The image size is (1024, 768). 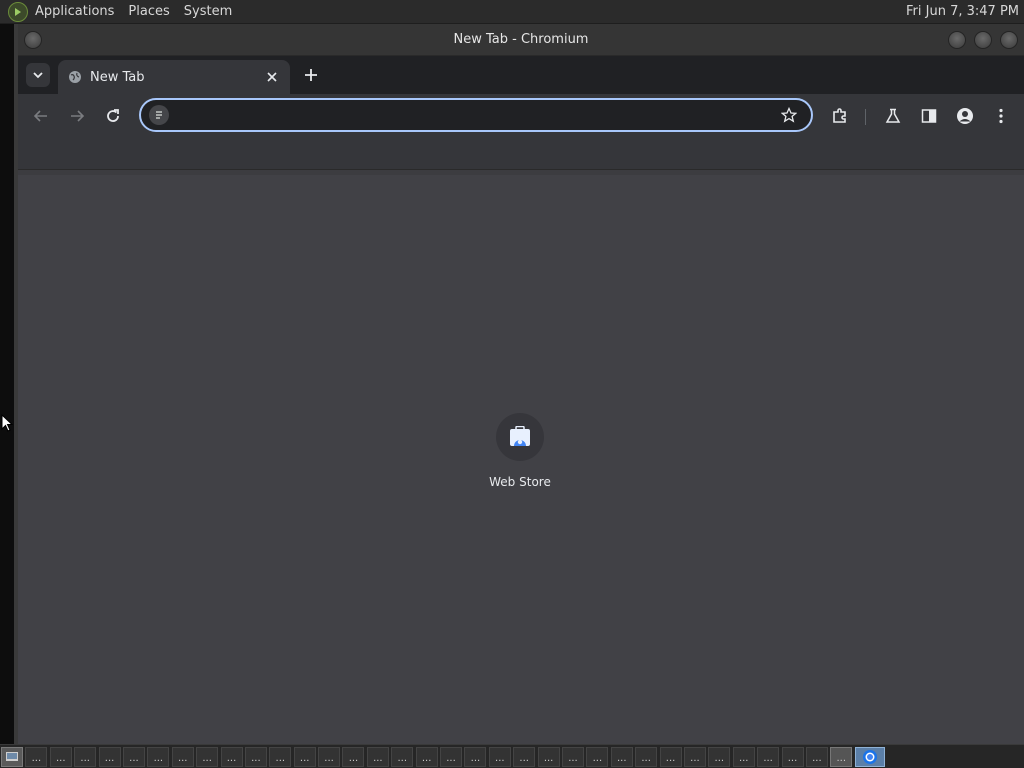 I want to click on profile-button, so click(x=965, y=116).